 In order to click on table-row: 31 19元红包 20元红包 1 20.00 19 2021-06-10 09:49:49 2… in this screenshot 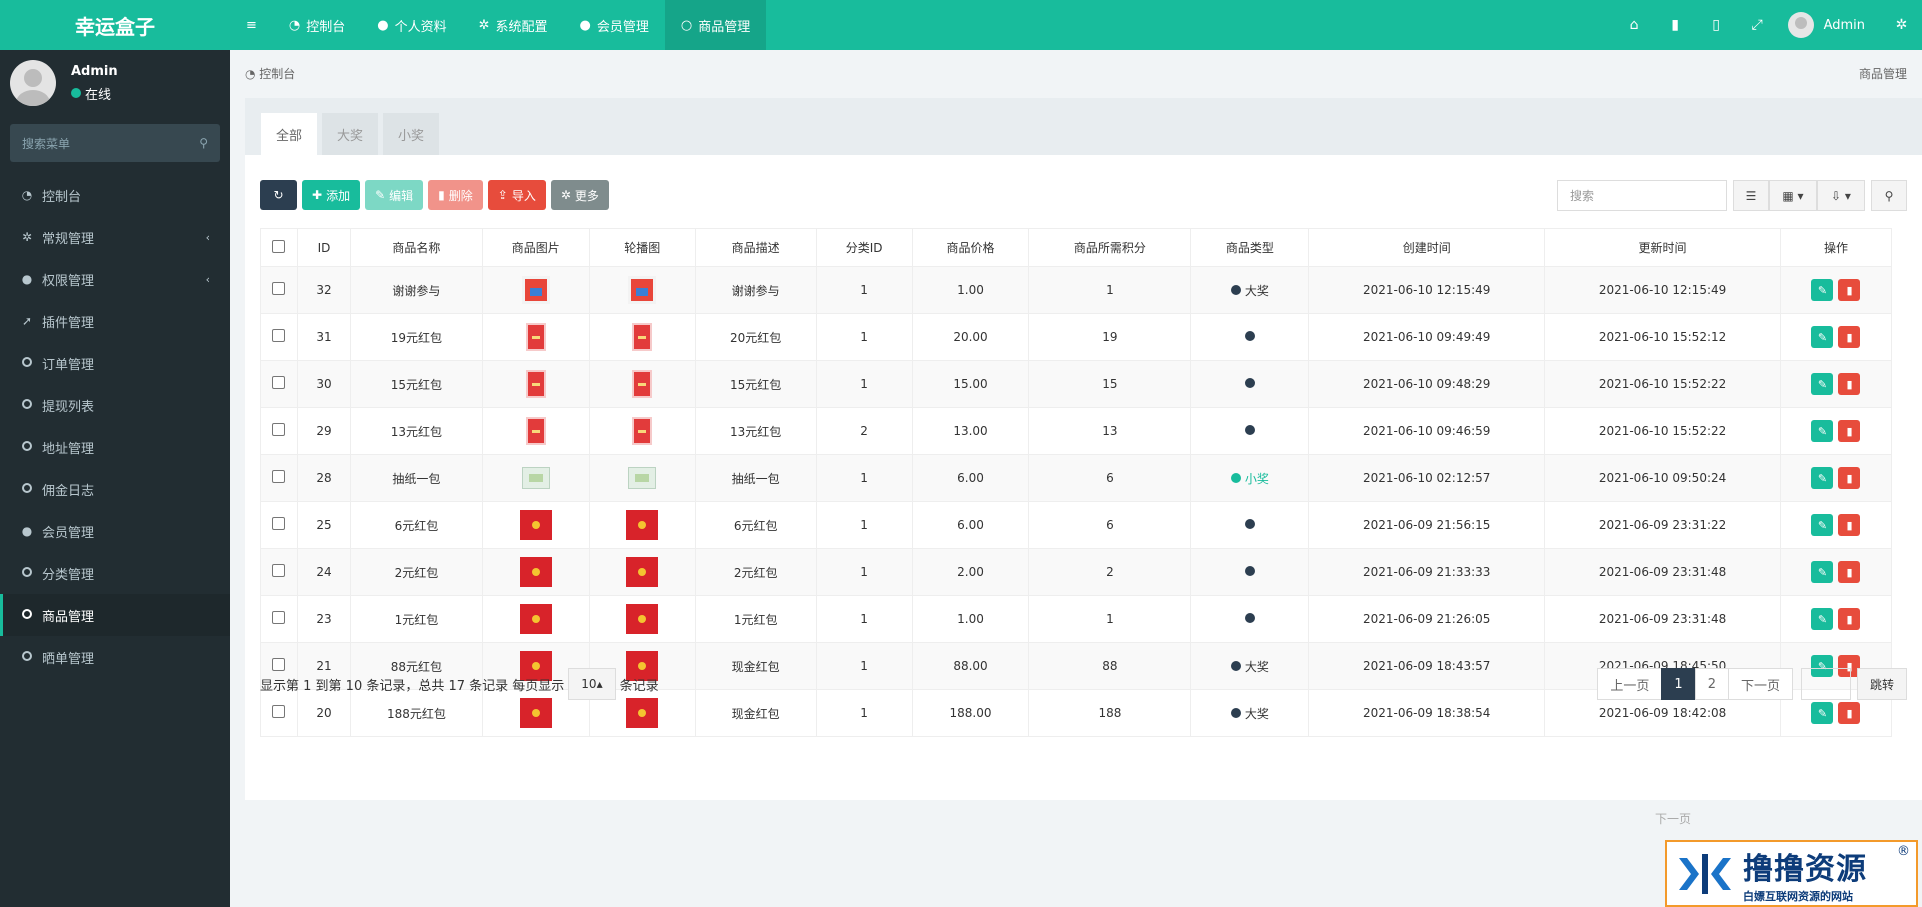, I will do `click(1076, 337)`.